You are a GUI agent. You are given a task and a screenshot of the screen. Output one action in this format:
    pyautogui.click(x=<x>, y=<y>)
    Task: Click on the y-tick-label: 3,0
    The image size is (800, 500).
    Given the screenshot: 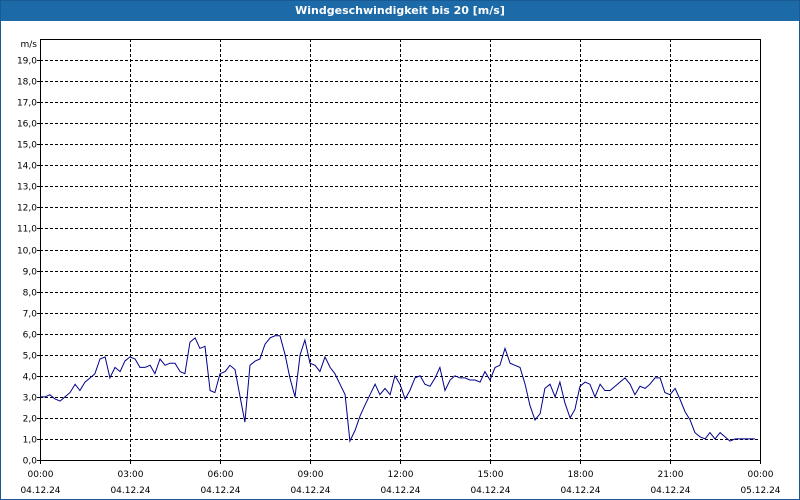 What is the action you would take?
    pyautogui.click(x=30, y=399)
    